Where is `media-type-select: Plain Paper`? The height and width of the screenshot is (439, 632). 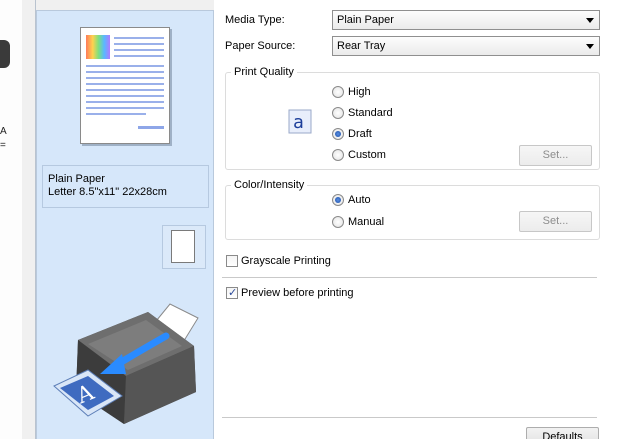 media-type-select: Plain Paper is located at coordinates (466, 20).